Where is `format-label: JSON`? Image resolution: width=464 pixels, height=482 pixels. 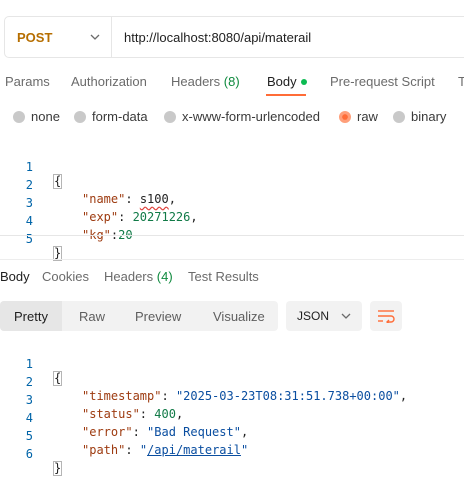 format-label: JSON is located at coordinates (313, 316).